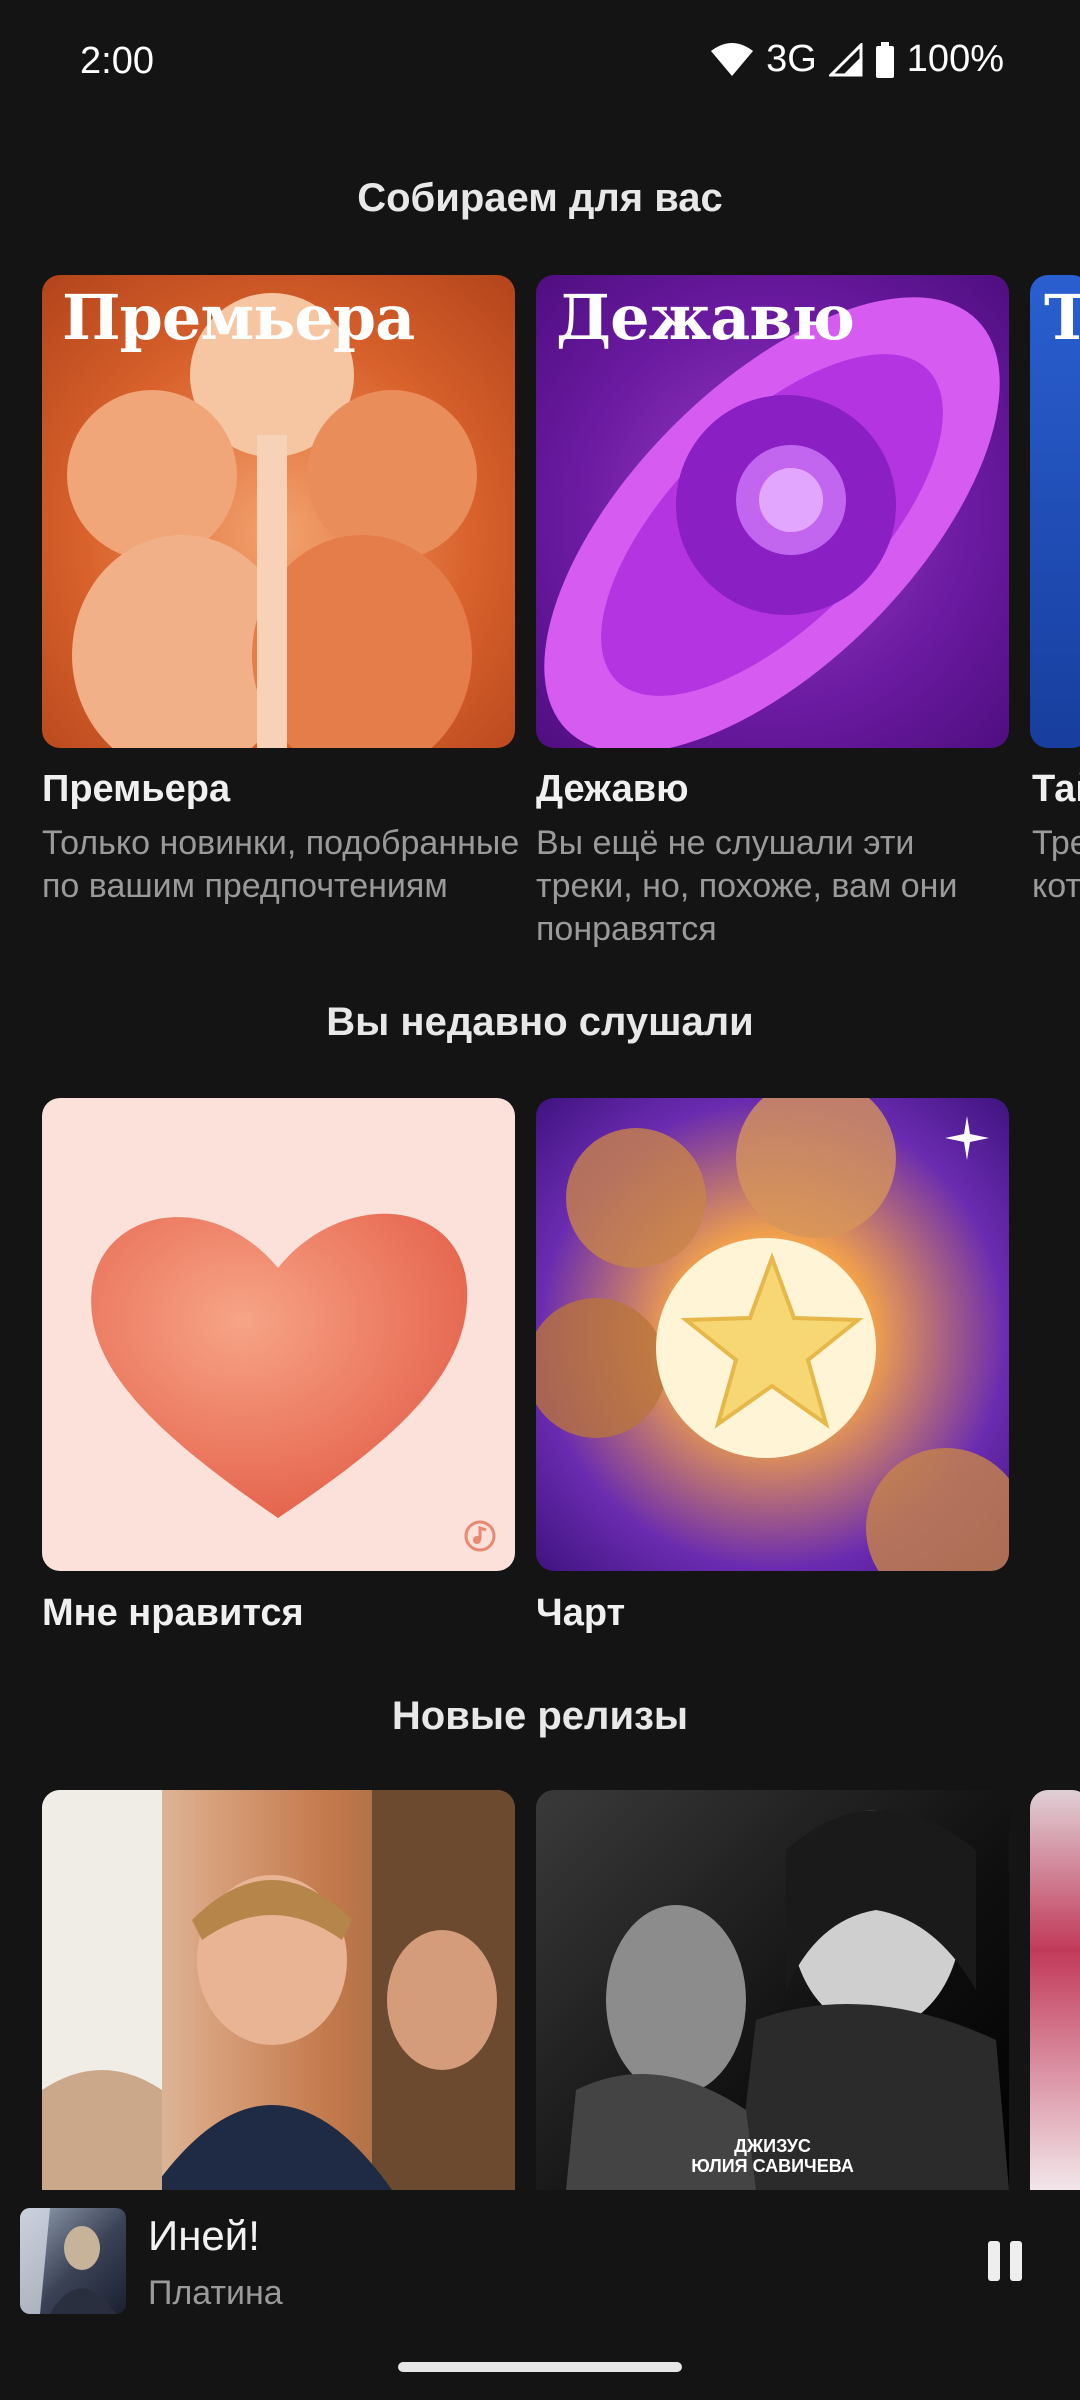 This screenshot has width=1080, height=2400. I want to click on third-playlist-description: Тре кот, so click(1056, 864).